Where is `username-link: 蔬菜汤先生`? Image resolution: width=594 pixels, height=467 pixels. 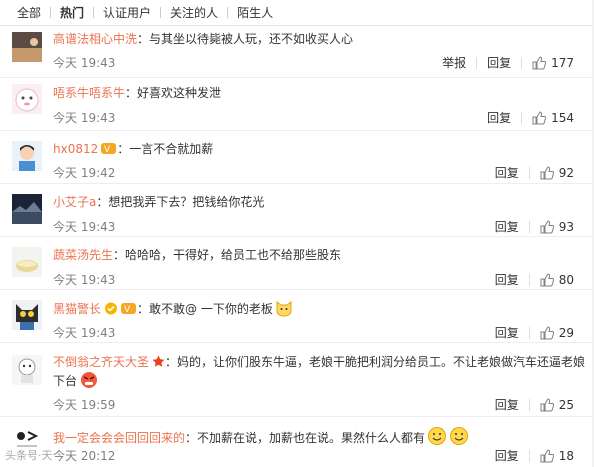 username-link: 蔬菜汤先生 is located at coordinates (83, 255).